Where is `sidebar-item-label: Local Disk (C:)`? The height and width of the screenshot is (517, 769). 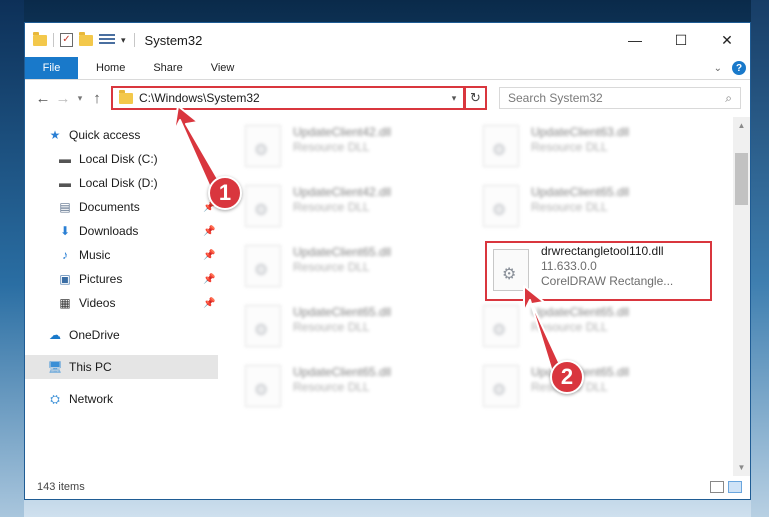
sidebar-item-label: Local Disk (C:) is located at coordinates (118, 159).